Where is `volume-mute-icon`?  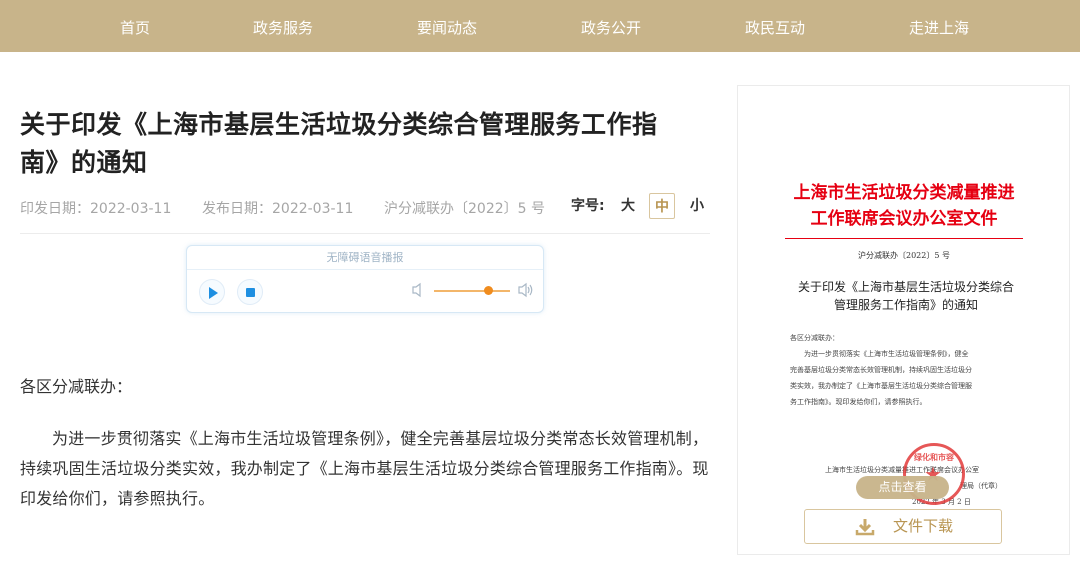
volume-mute-icon is located at coordinates (418, 290).